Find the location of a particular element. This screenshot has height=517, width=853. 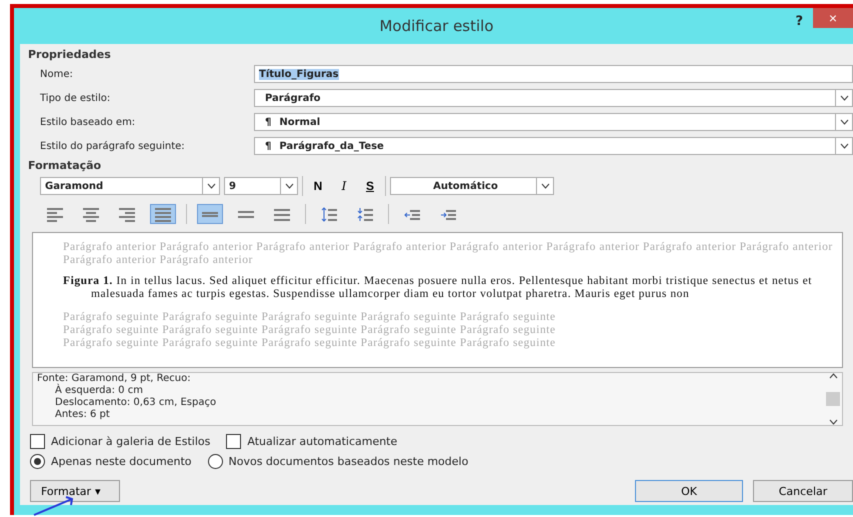

ok-button: OK is located at coordinates (689, 491).